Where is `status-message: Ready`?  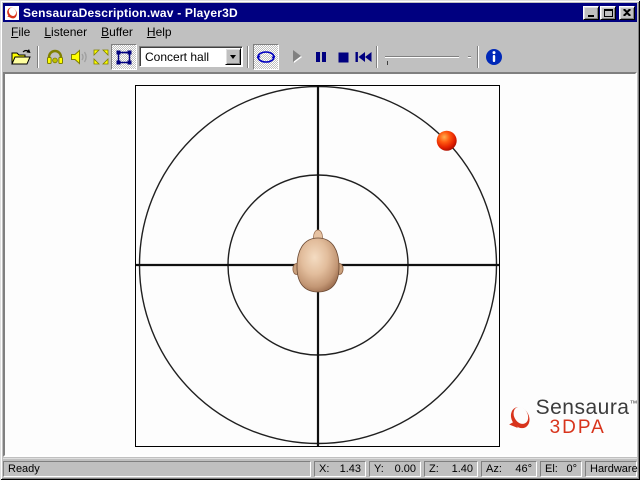
status-message: Ready is located at coordinates (157, 468).